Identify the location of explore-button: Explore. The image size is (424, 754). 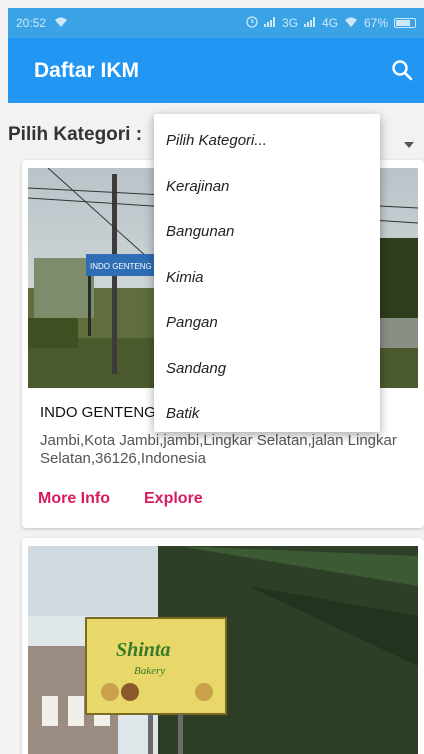
(173, 499).